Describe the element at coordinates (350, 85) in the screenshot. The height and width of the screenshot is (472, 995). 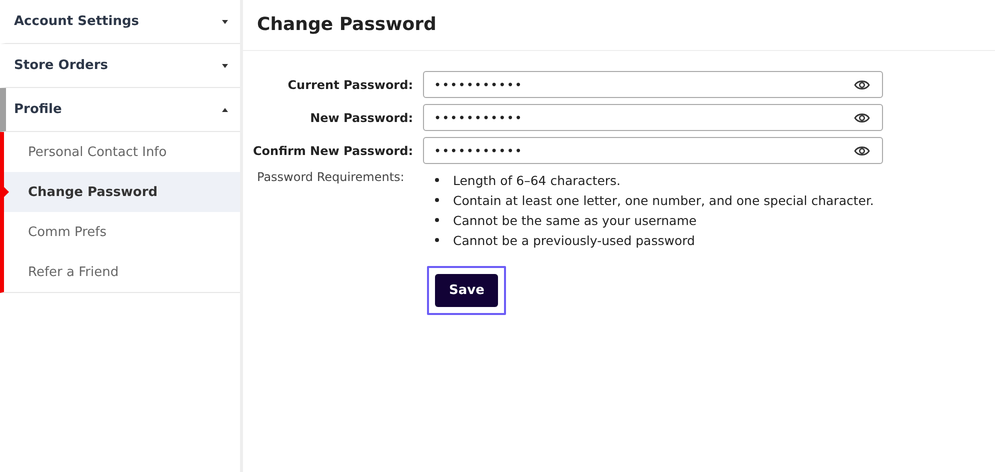
I see `field-label: Current Password:` at that location.